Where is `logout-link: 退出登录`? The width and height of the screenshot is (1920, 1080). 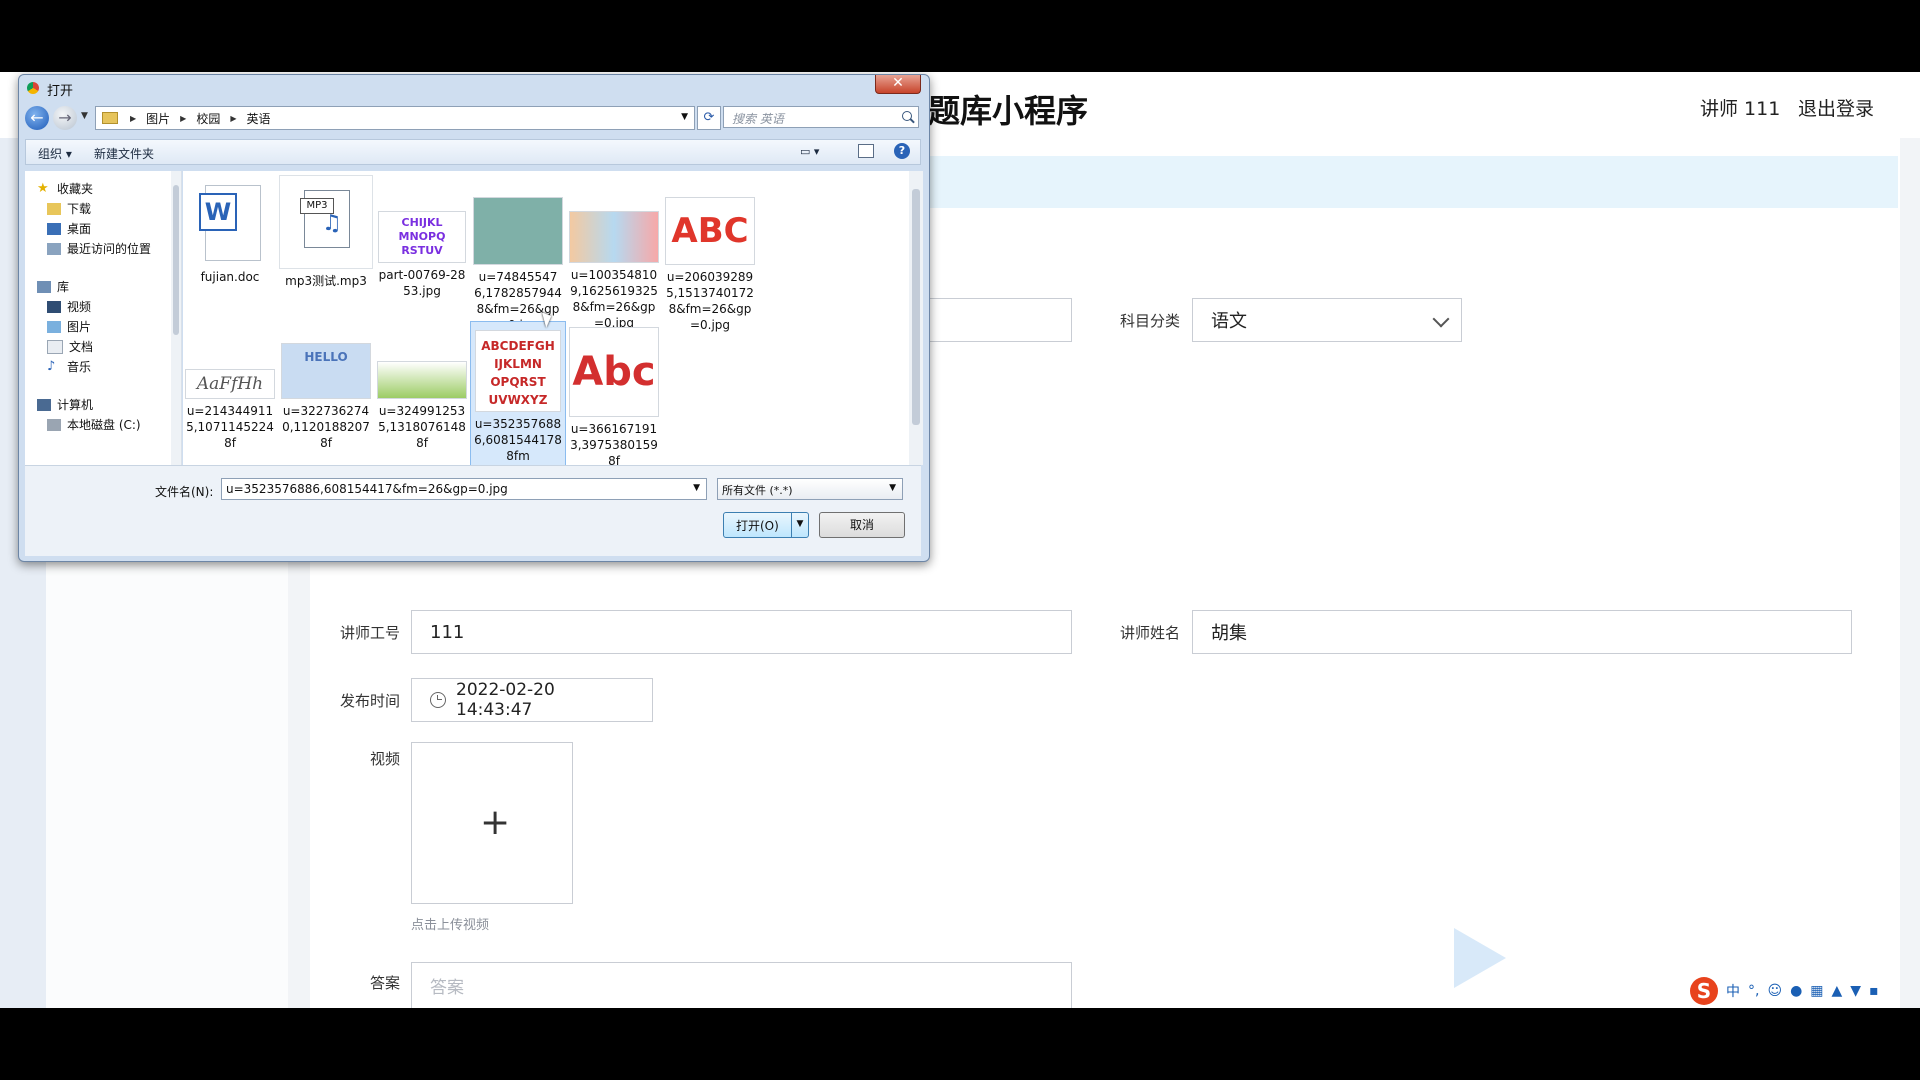
logout-link: 退出登录 is located at coordinates (1836, 107).